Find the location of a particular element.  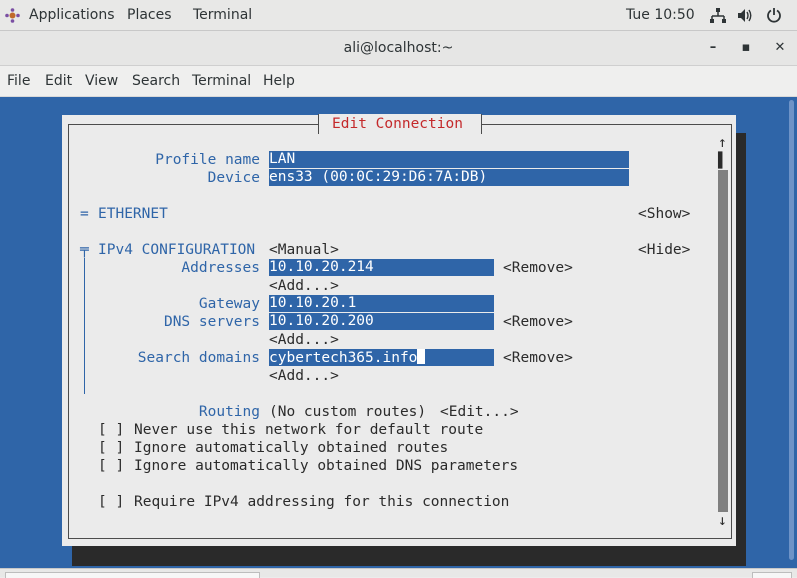

device-field: ens33 (00:0C:29:D6:7A:DB) is located at coordinates (449, 177).